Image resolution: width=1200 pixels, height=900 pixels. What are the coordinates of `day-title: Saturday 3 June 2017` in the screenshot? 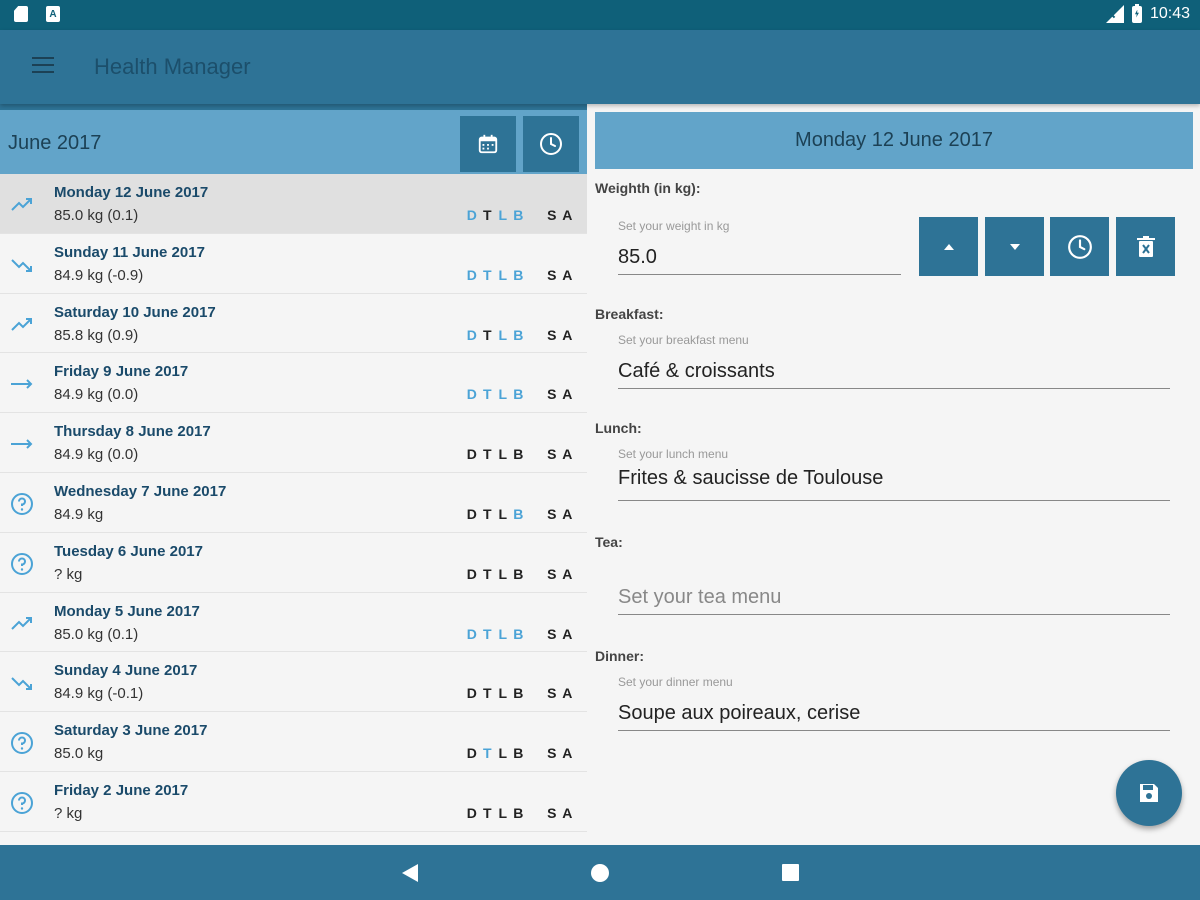 It's located at (131, 731).